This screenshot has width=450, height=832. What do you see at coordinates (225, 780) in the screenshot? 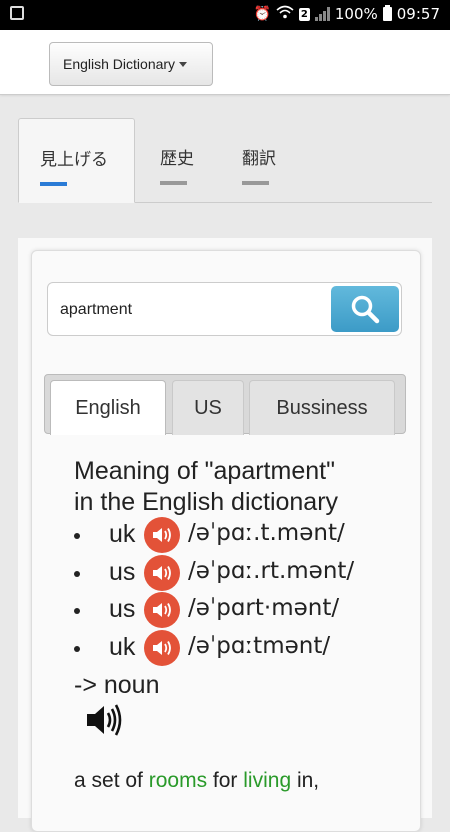
I see `definition-text-part: for` at bounding box center [225, 780].